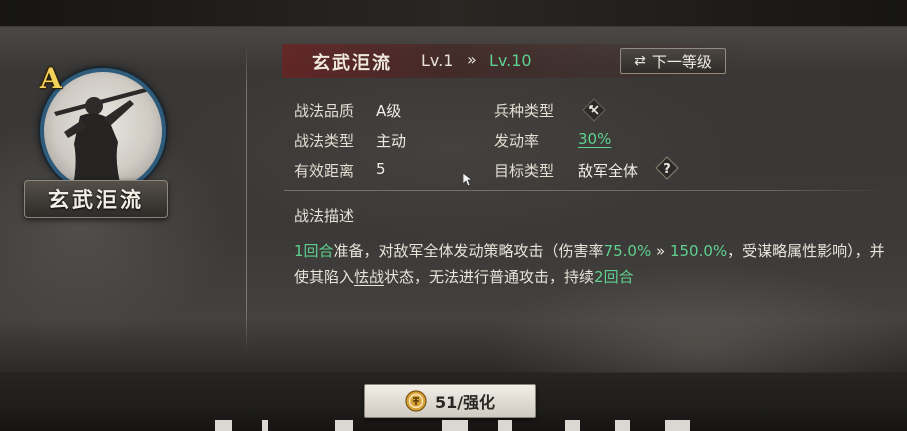 The width and height of the screenshot is (907, 431). I want to click on attr-quality-value-wrap: A级, so click(388, 110).